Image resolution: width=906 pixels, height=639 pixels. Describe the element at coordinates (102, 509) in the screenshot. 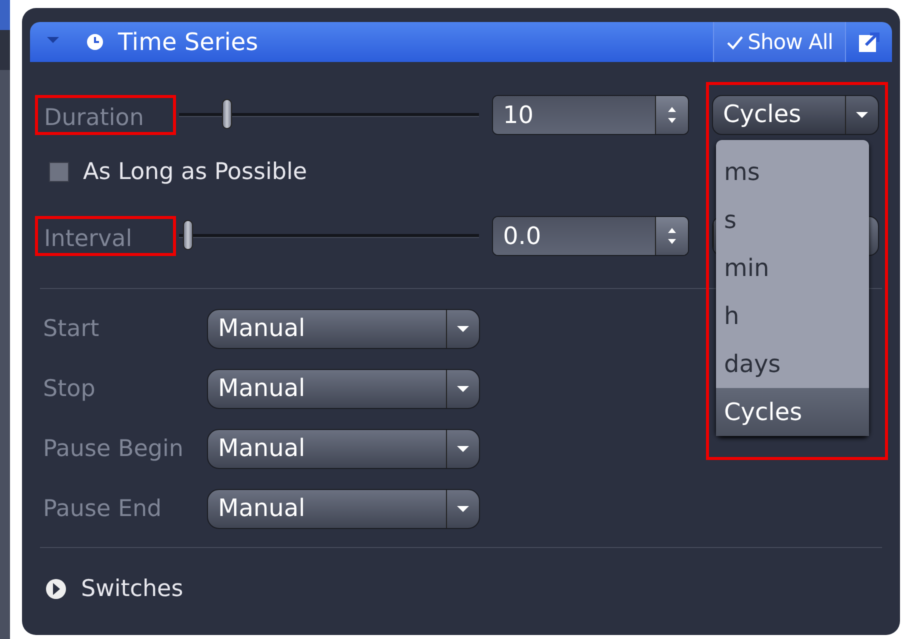

I see `field-label: Pause End` at that location.